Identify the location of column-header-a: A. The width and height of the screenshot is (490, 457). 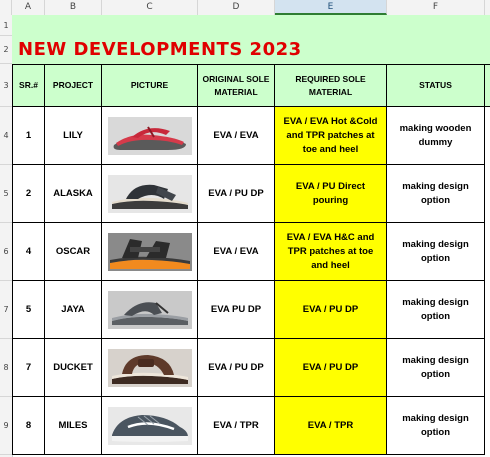
(28, 7).